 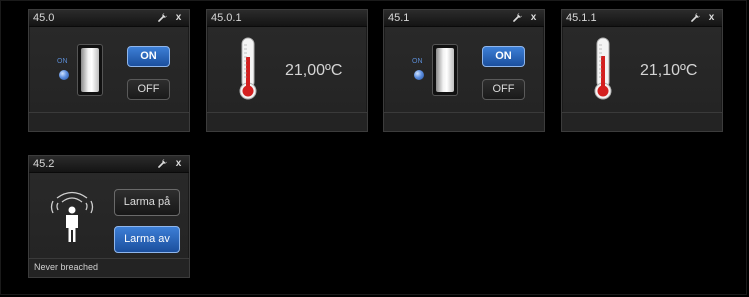 What do you see at coordinates (147, 239) in the screenshot?
I see `disarm-alarm-button: Larma av` at bounding box center [147, 239].